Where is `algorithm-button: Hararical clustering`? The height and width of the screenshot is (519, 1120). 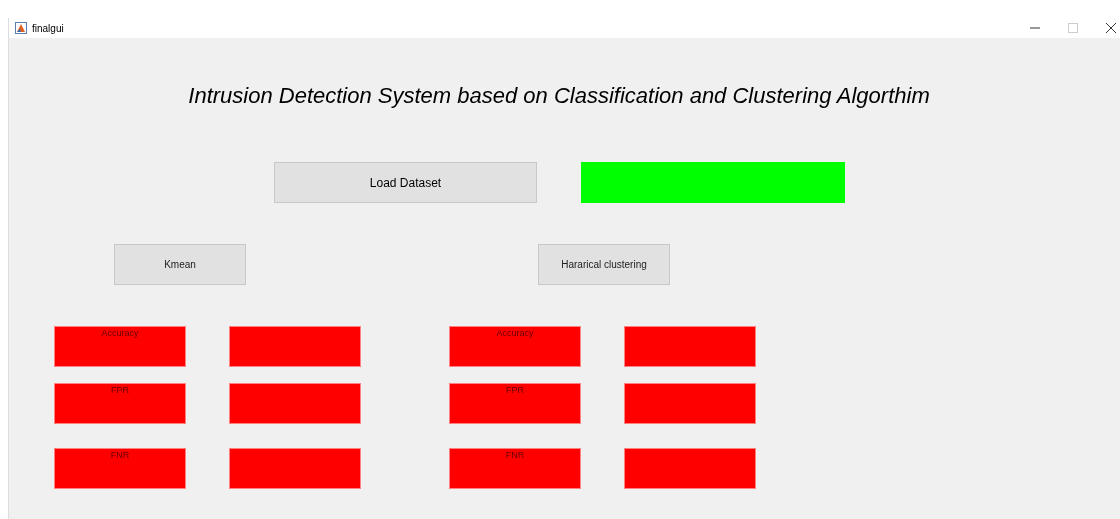
algorithm-button: Hararical clustering is located at coordinates (604, 264).